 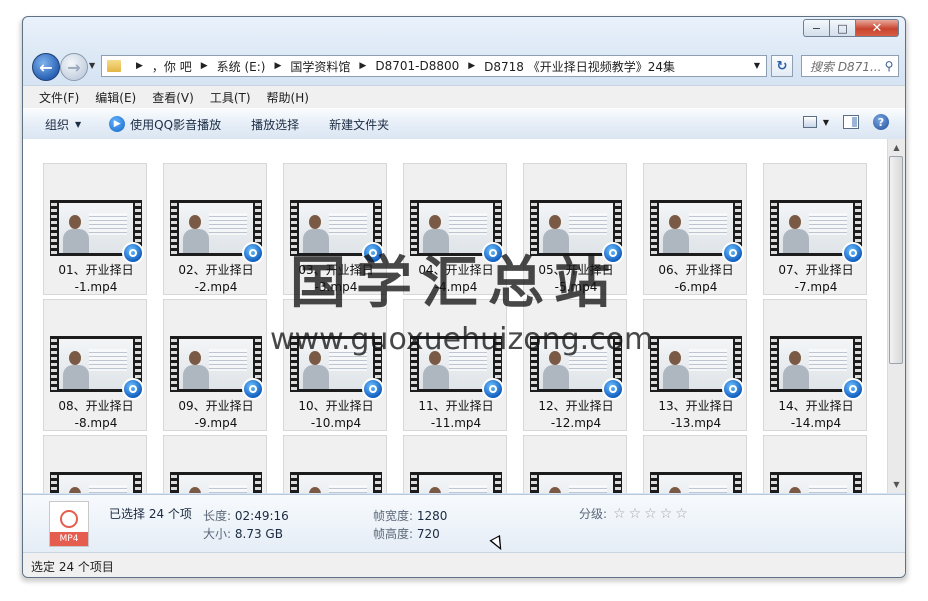 What do you see at coordinates (579, 66) in the screenshot?
I see `breadcrumb-item: D8718 《开业择日视频教学》24集` at bounding box center [579, 66].